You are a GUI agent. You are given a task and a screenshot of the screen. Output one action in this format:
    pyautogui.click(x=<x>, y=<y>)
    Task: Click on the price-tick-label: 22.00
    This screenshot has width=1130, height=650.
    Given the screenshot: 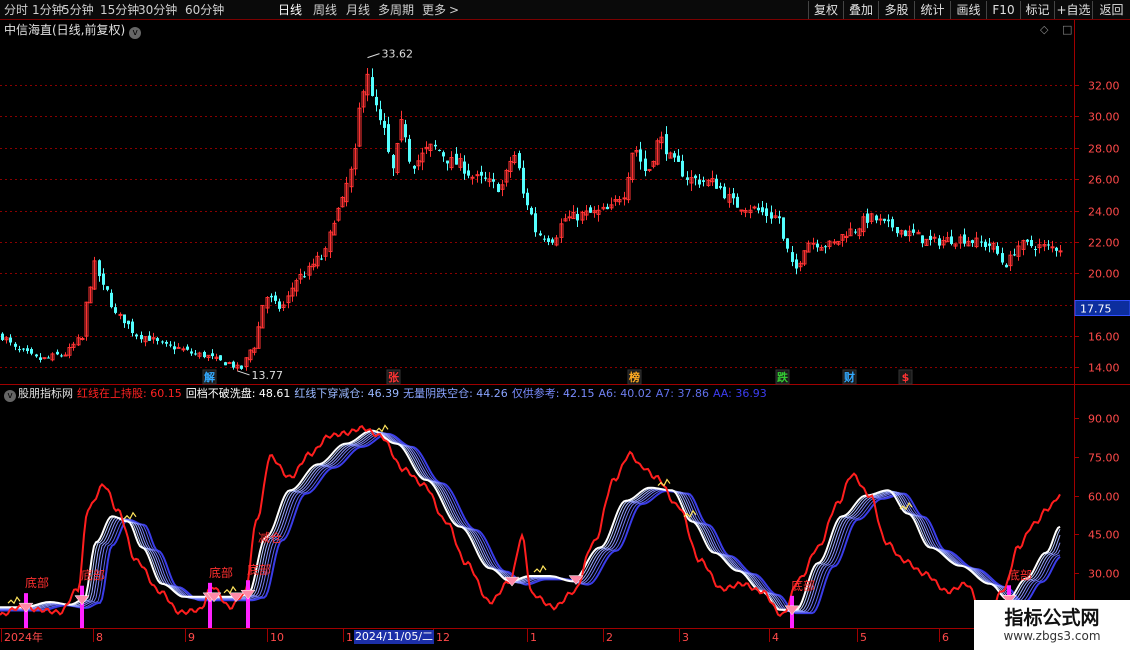 What is the action you would take?
    pyautogui.click(x=1104, y=243)
    